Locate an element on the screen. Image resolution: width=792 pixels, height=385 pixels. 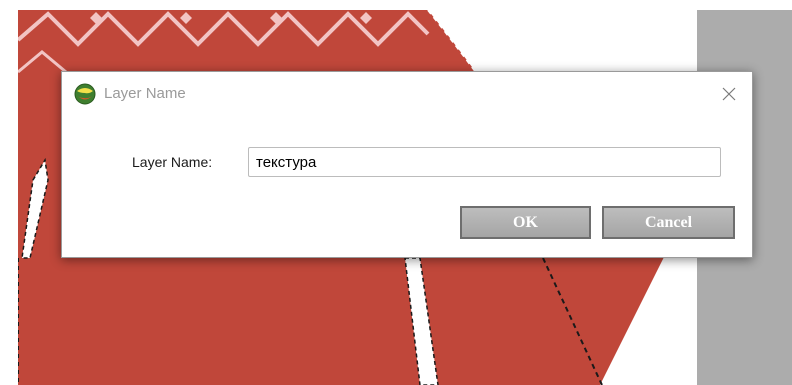
app-logo-icon is located at coordinates (85, 94).